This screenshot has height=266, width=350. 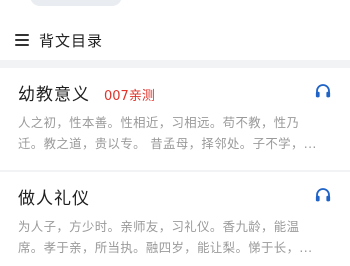 What do you see at coordinates (159, 226) in the screenshot?
I see `excerpt-line: 为人子，方少时。亲师友，习礼仪。香九龄，能温` at bounding box center [159, 226].